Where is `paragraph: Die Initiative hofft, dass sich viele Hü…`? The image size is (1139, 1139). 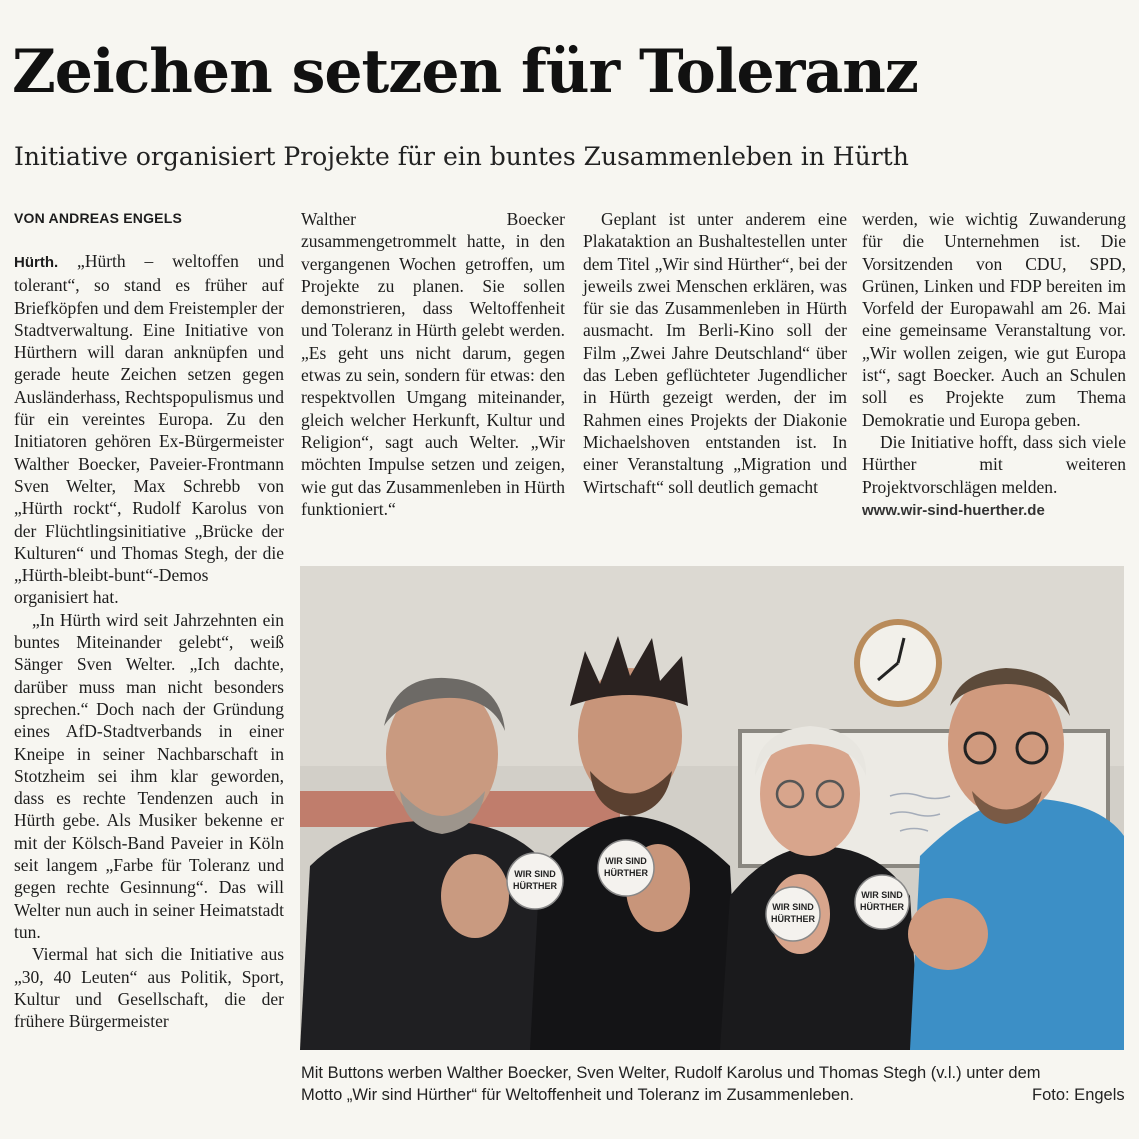
paragraph: Die Initiative hofft, dass sich viele Hü… is located at coordinates (994, 464).